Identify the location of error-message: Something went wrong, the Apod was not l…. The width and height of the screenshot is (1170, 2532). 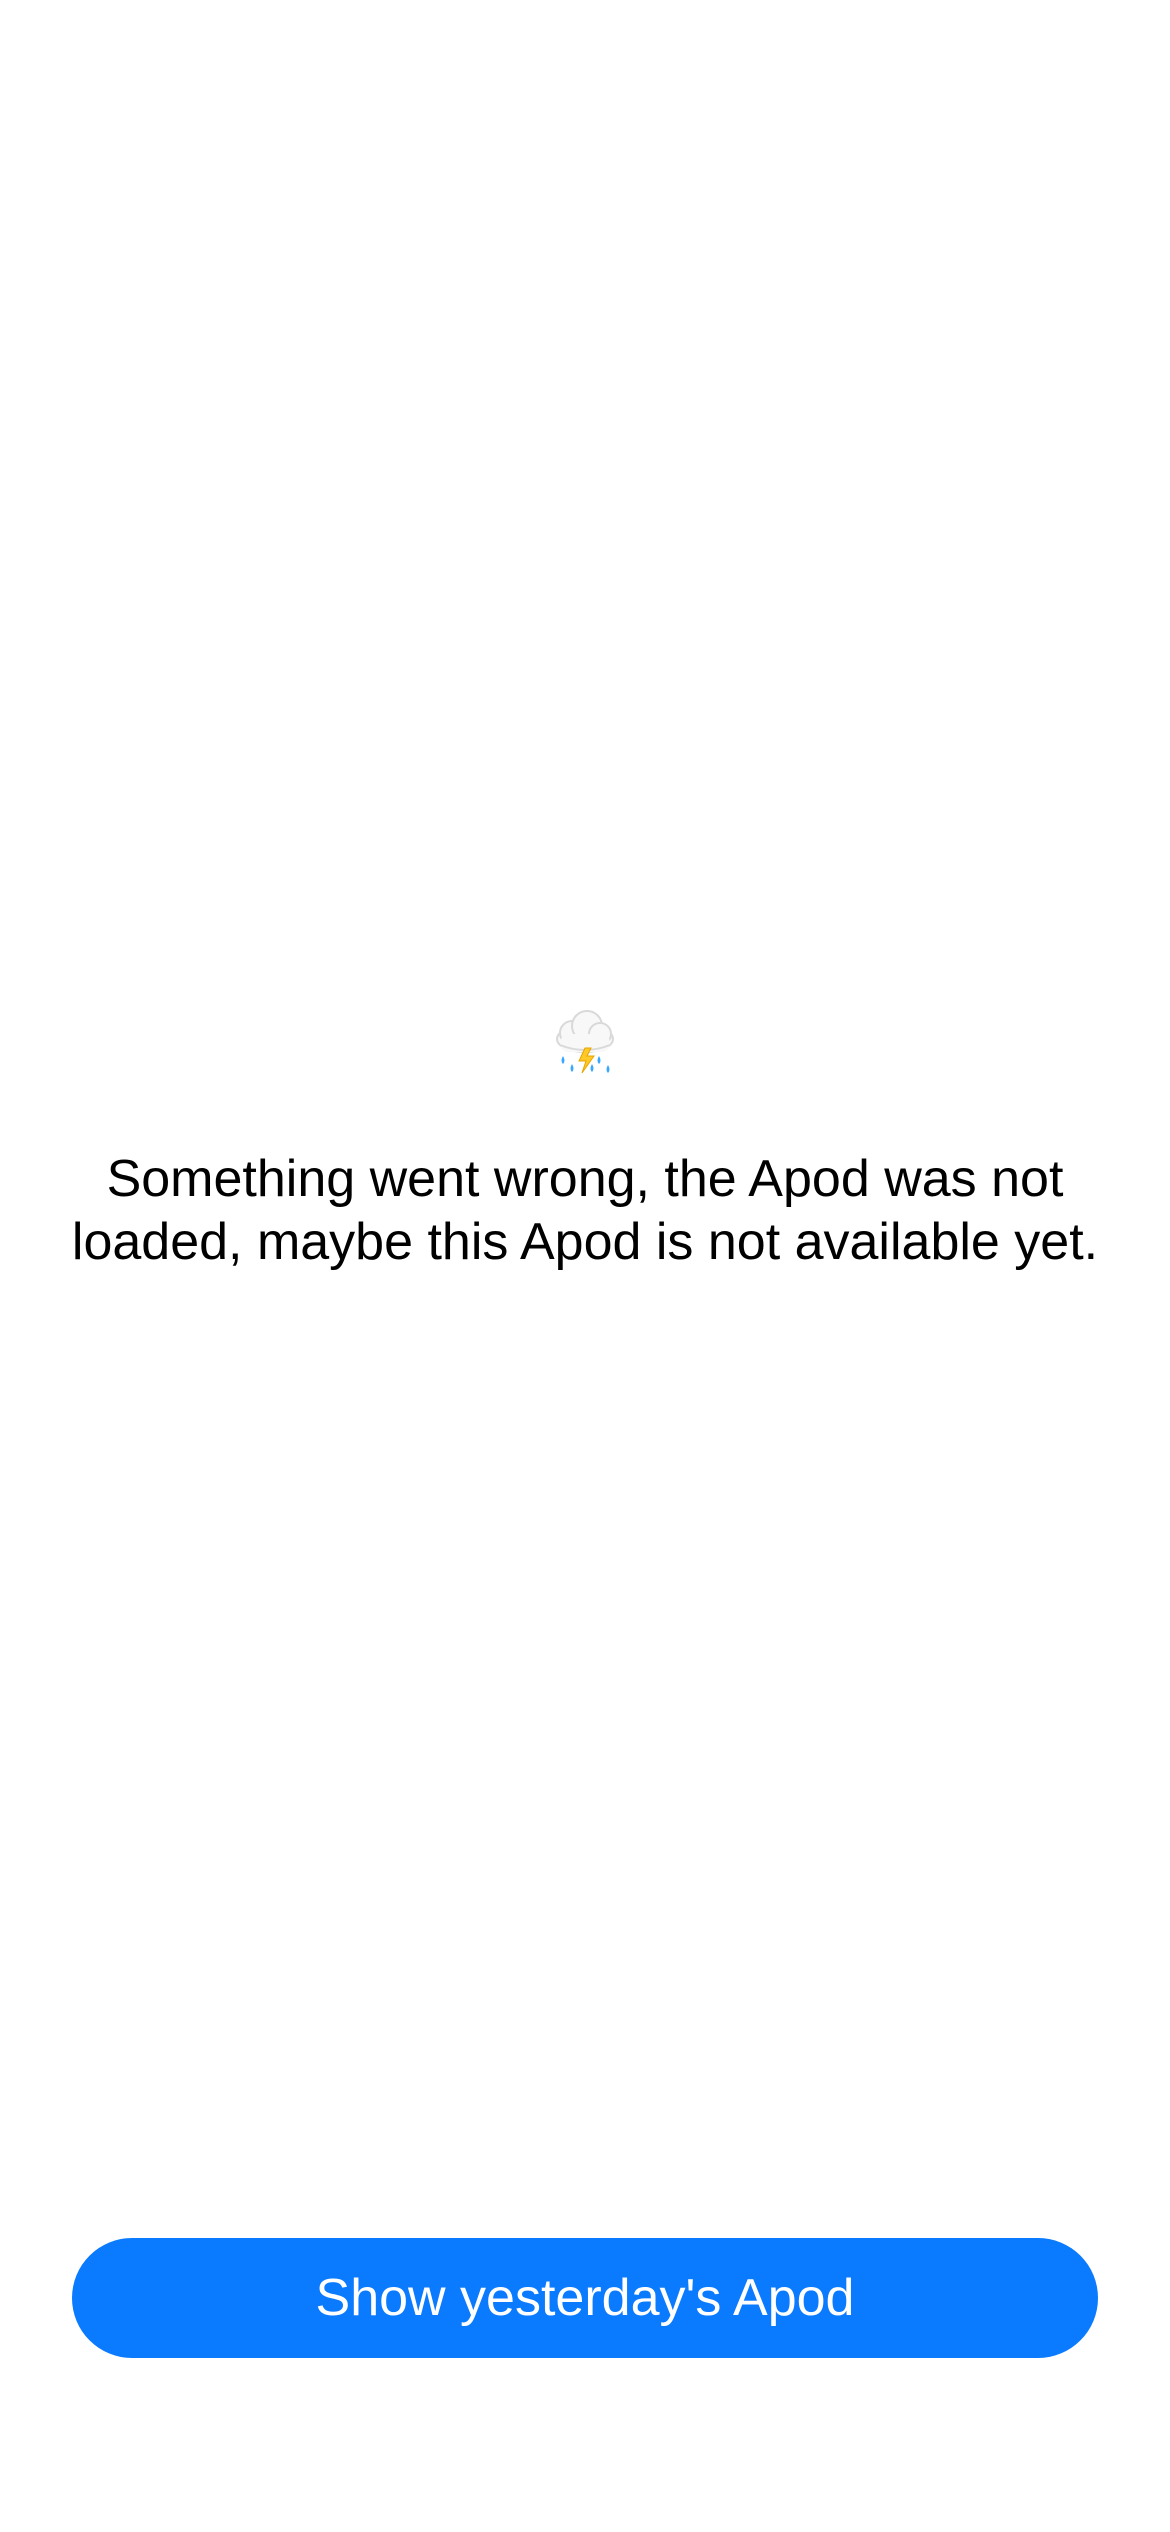
(585, 1210).